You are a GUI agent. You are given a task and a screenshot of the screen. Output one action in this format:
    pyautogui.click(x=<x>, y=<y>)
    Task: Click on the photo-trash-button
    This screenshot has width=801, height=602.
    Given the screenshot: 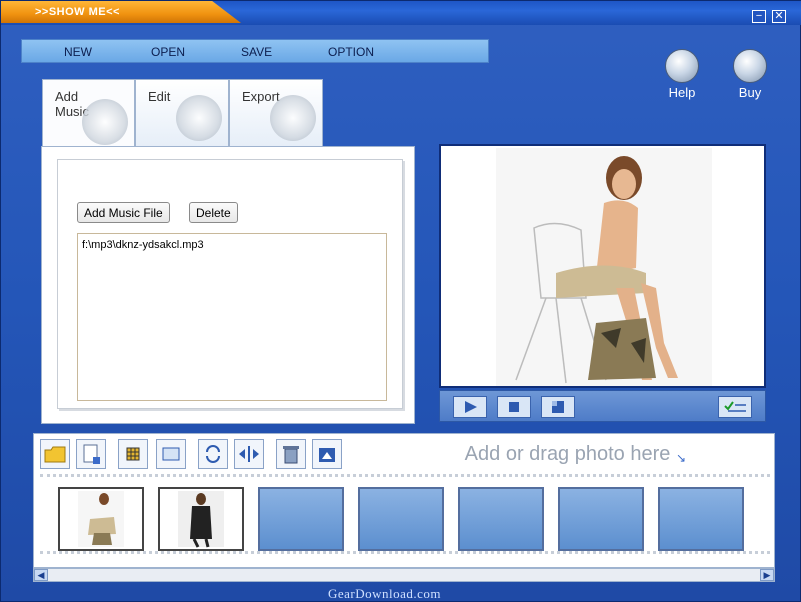 What is the action you would take?
    pyautogui.click(x=327, y=454)
    